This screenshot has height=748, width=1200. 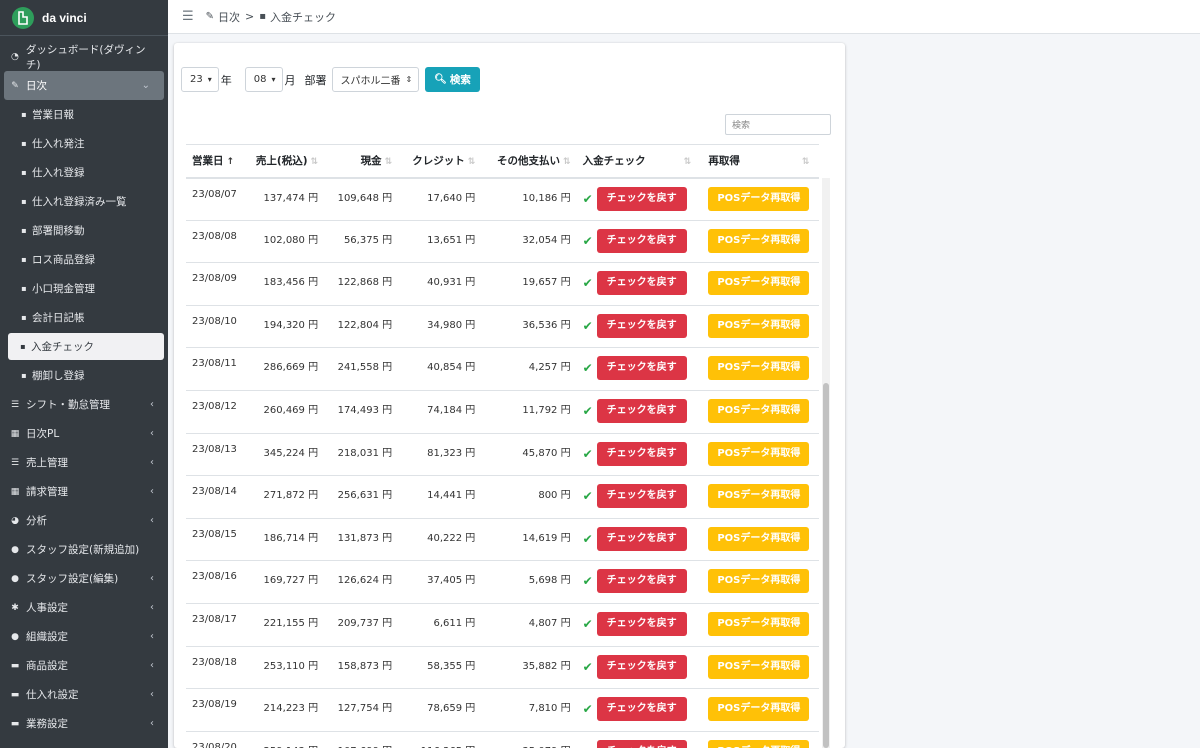 I want to click on boxes-icon: ▪, so click(x=24, y=114).